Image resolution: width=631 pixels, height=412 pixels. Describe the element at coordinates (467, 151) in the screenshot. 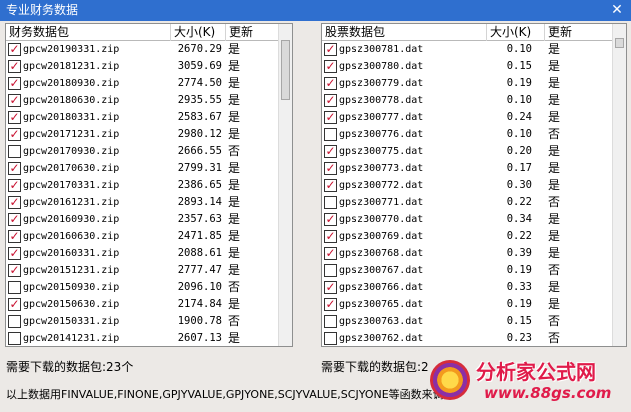

I see `list-item: ✓ gpsz300775.dat 0.20 是` at that location.